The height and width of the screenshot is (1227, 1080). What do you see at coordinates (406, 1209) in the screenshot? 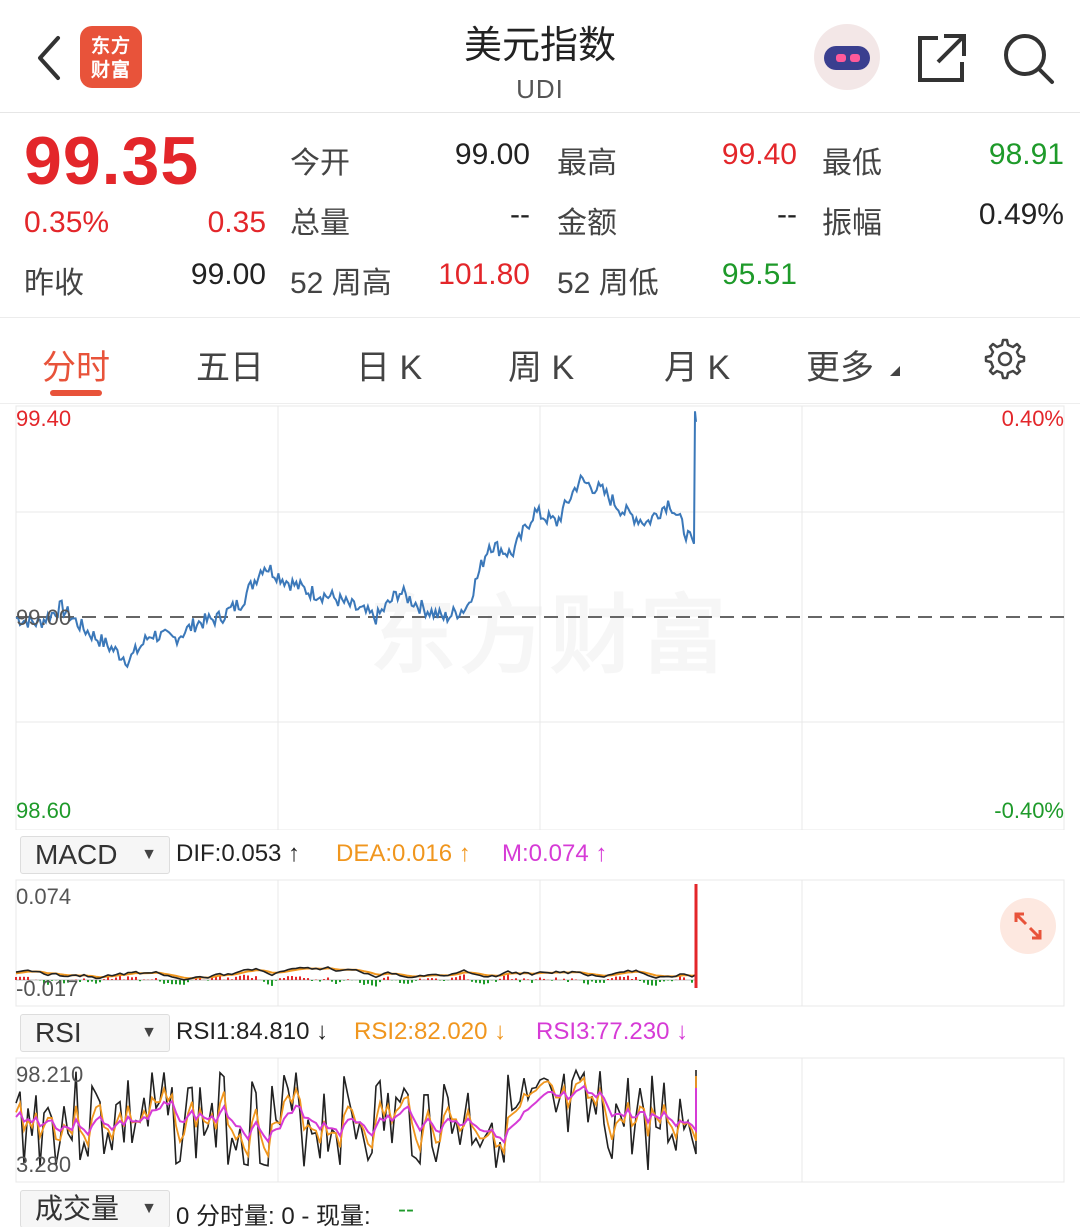
I see `volume-current: --` at bounding box center [406, 1209].